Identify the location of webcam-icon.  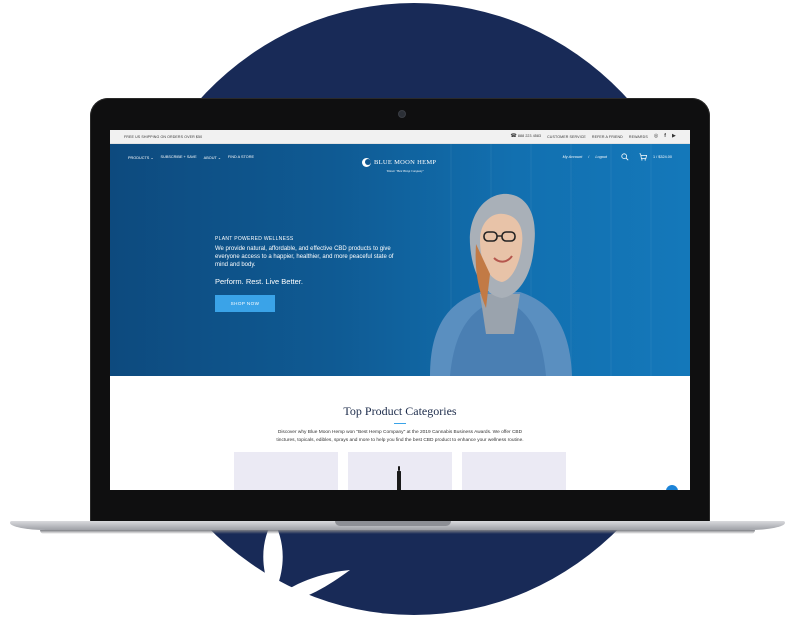
(402, 114).